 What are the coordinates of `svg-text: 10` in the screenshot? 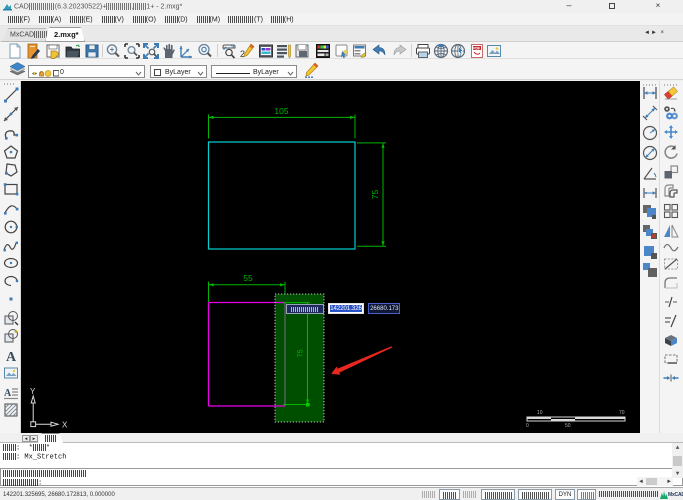 It's located at (540, 413).